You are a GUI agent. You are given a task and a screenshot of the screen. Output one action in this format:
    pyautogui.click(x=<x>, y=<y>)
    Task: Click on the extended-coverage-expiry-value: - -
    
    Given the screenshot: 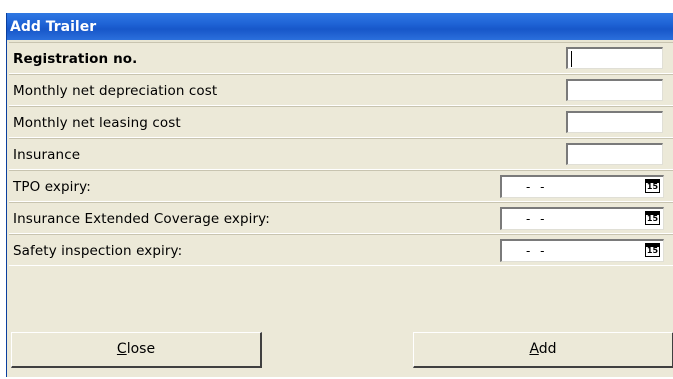 What is the action you would take?
    pyautogui.click(x=537, y=219)
    